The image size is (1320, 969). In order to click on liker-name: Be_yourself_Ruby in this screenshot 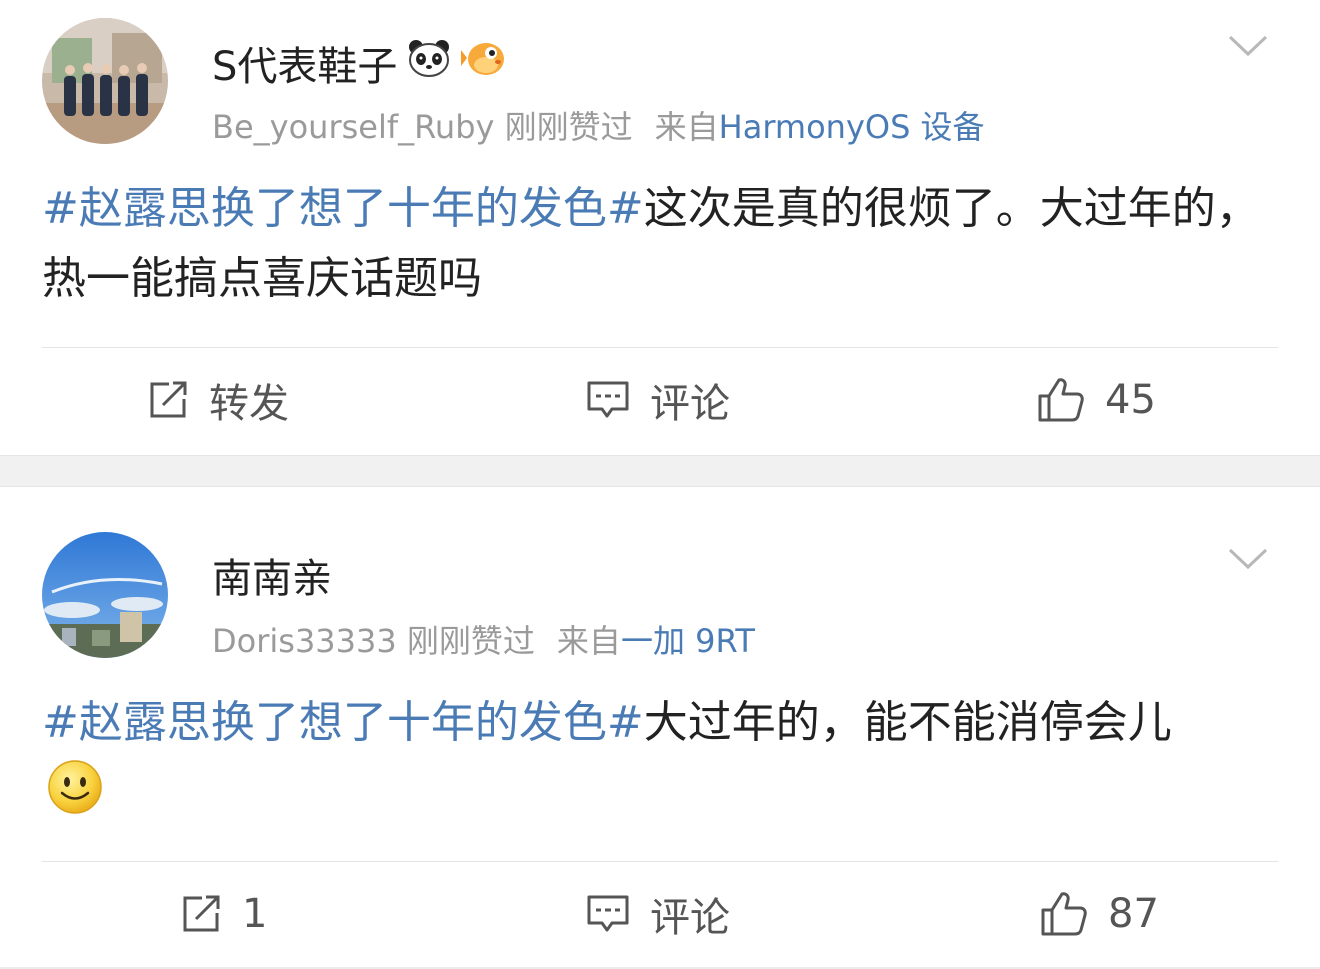, I will do `click(353, 127)`.